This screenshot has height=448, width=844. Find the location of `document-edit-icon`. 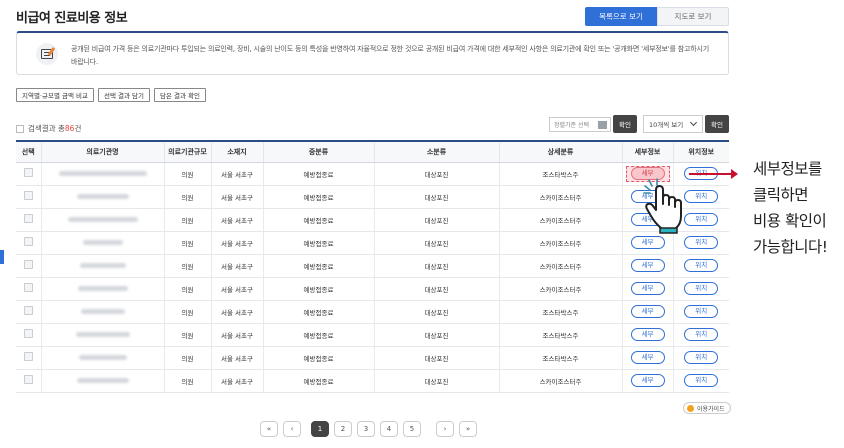

document-edit-icon is located at coordinates (47, 54).